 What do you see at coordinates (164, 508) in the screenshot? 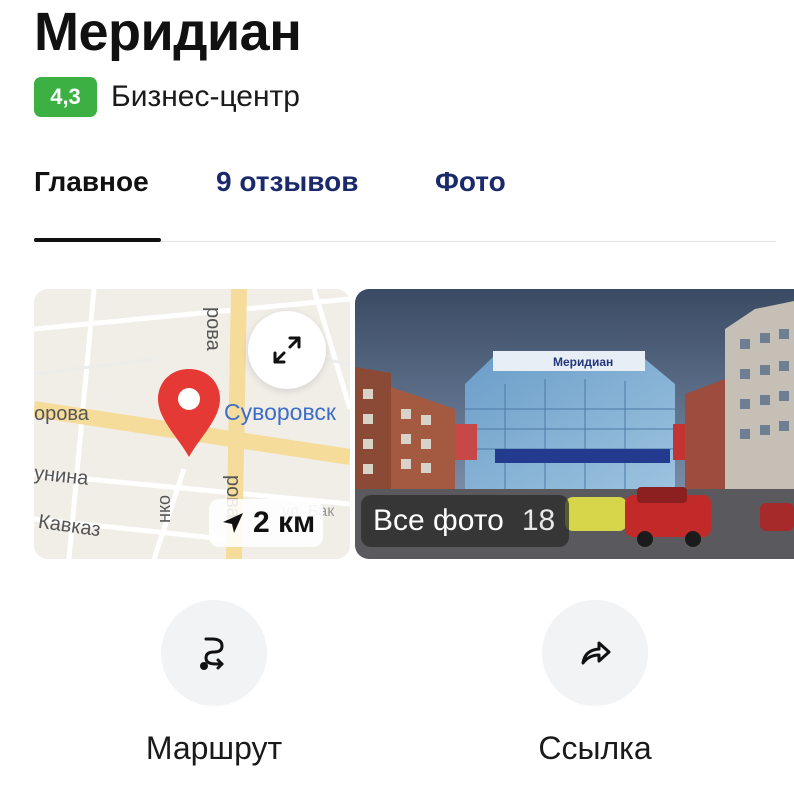
I see `map-street-label: нко` at bounding box center [164, 508].